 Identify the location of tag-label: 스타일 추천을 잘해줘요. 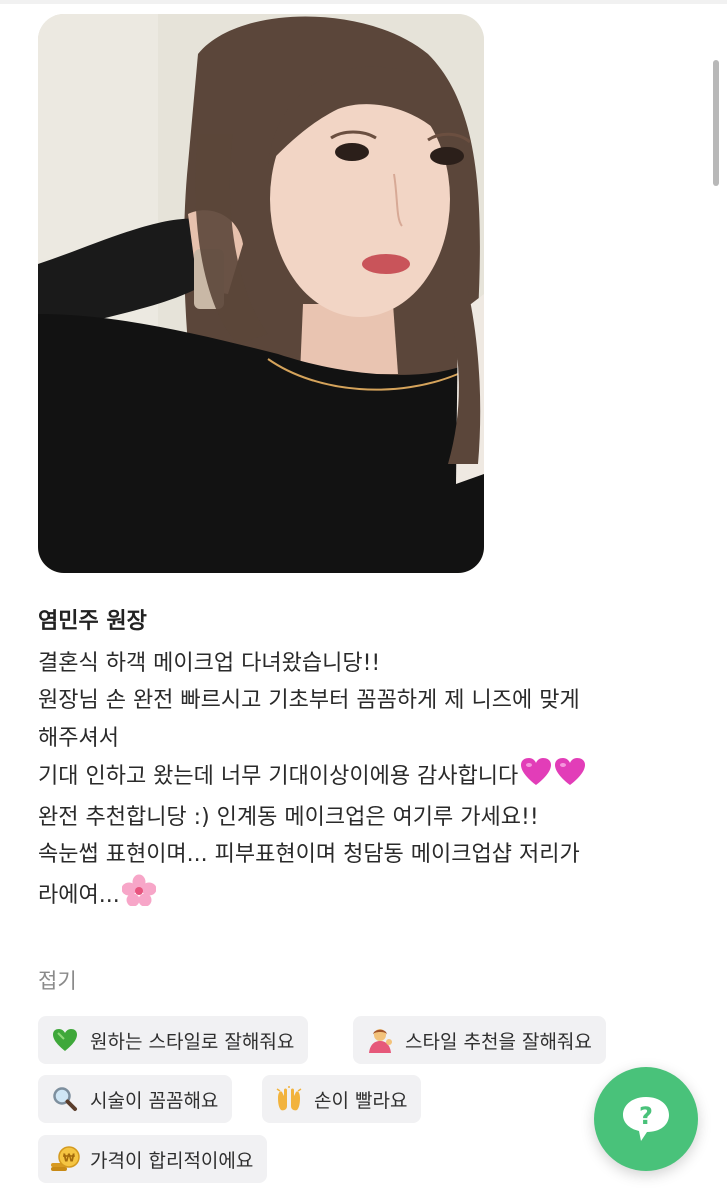
(498, 1041).